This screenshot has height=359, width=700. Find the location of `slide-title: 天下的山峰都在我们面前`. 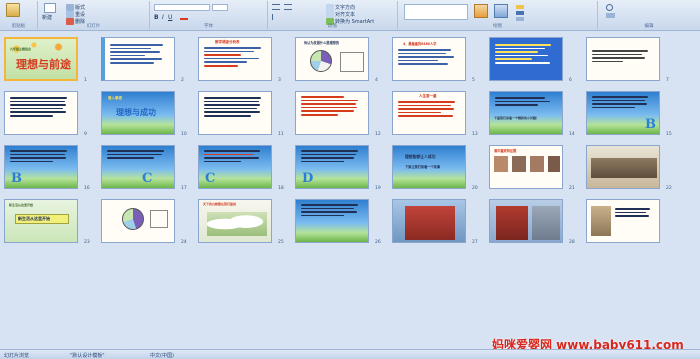

slide-title: 天下的山峰都在我们面前 is located at coordinates (220, 204).